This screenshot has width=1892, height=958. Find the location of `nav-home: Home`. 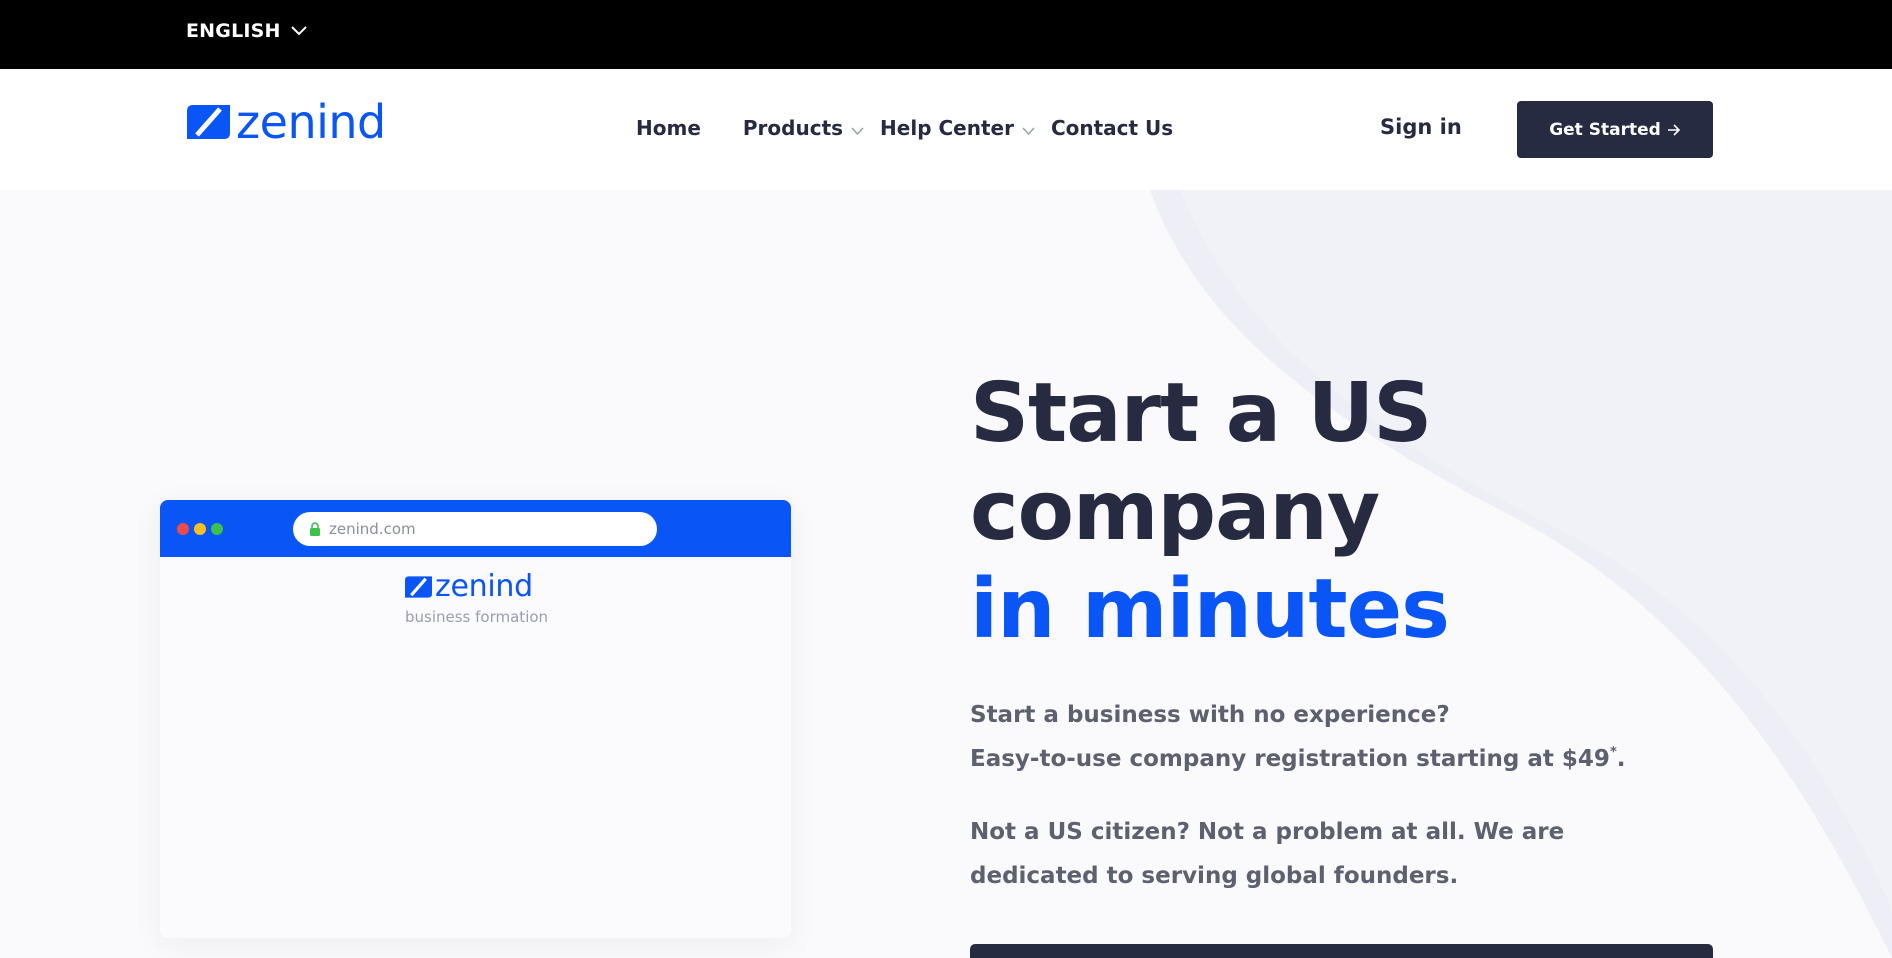

nav-home: Home is located at coordinates (668, 128).